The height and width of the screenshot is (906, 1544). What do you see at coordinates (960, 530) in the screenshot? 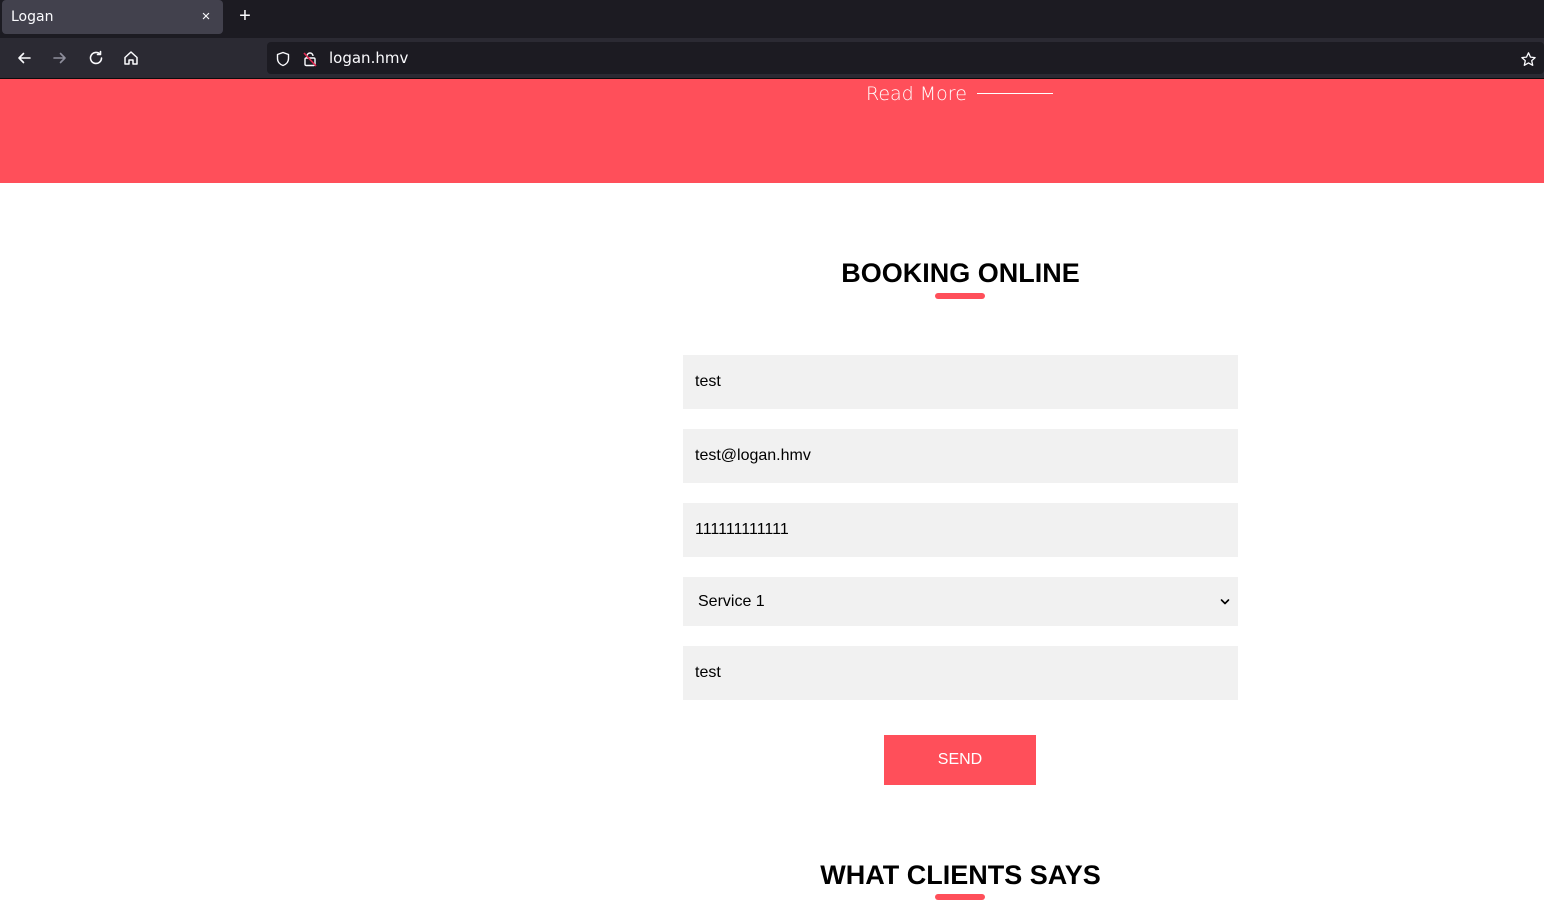
I see `phone-input: 111111111111` at bounding box center [960, 530].